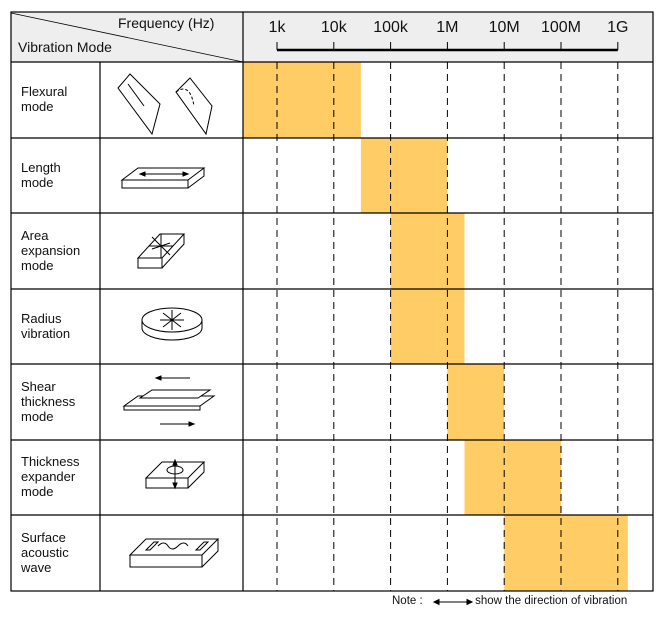  Describe the element at coordinates (561, 27) in the screenshot. I see `tick-label: 100M` at that location.